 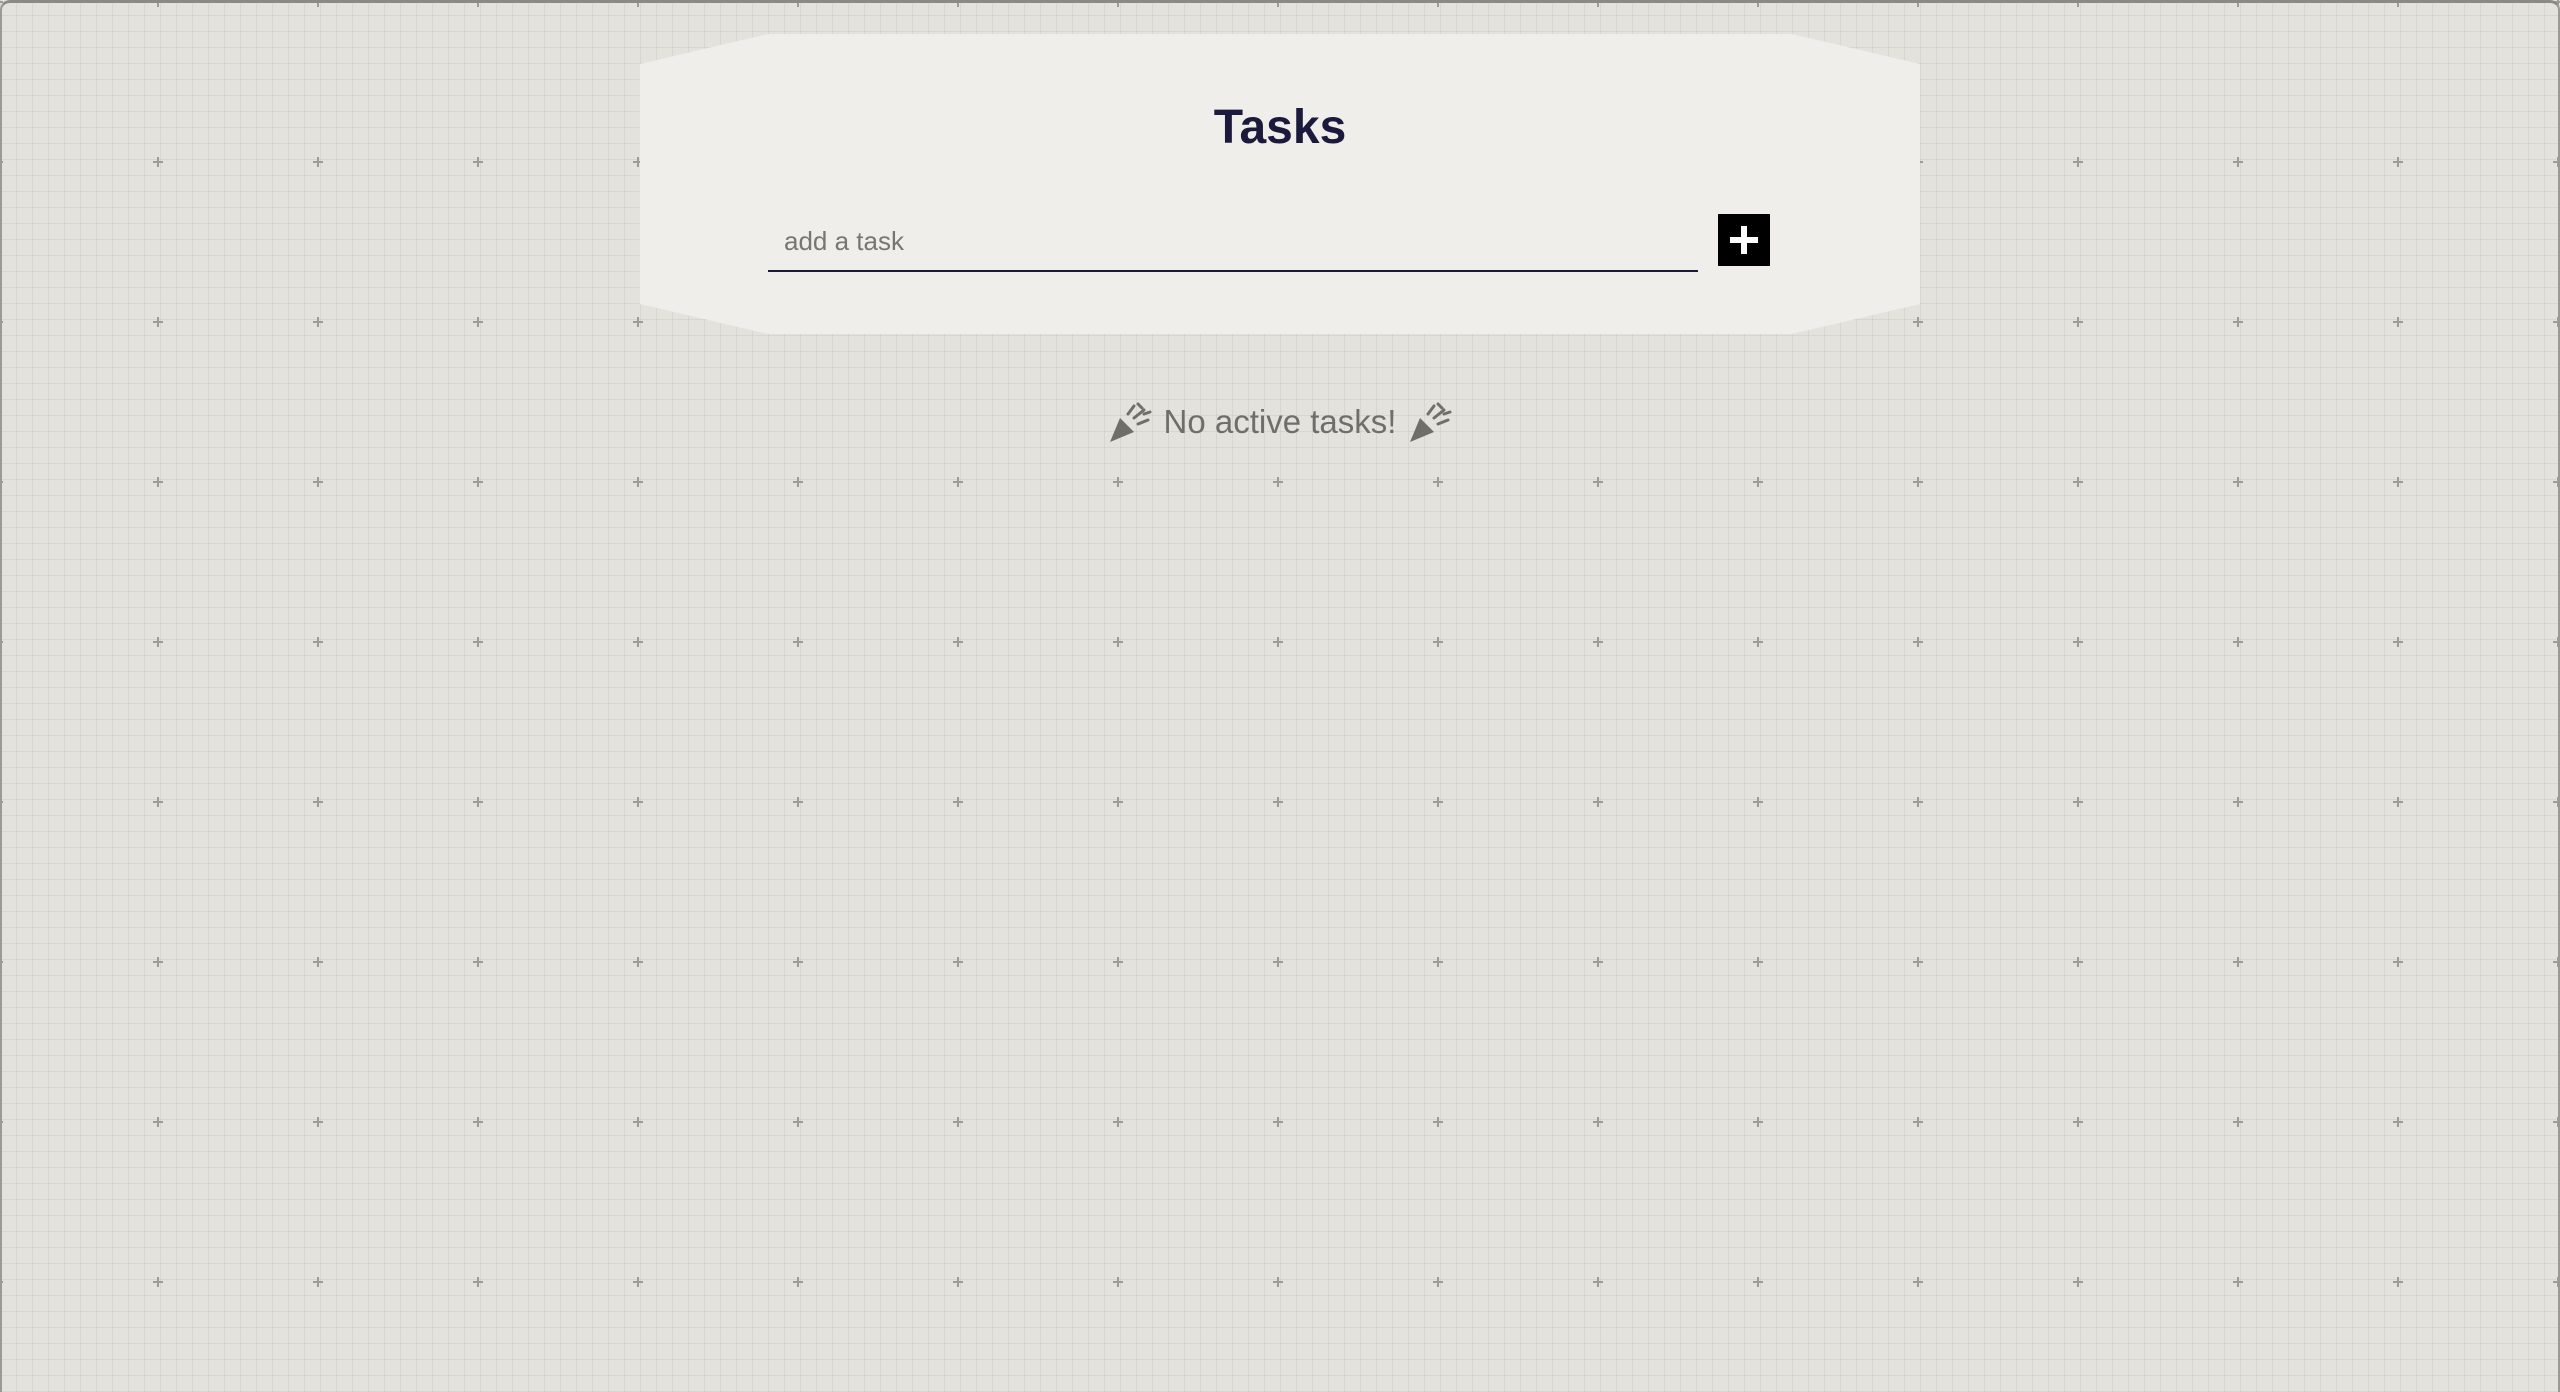 I want to click on page-title: Tasks, so click(x=1280, y=127).